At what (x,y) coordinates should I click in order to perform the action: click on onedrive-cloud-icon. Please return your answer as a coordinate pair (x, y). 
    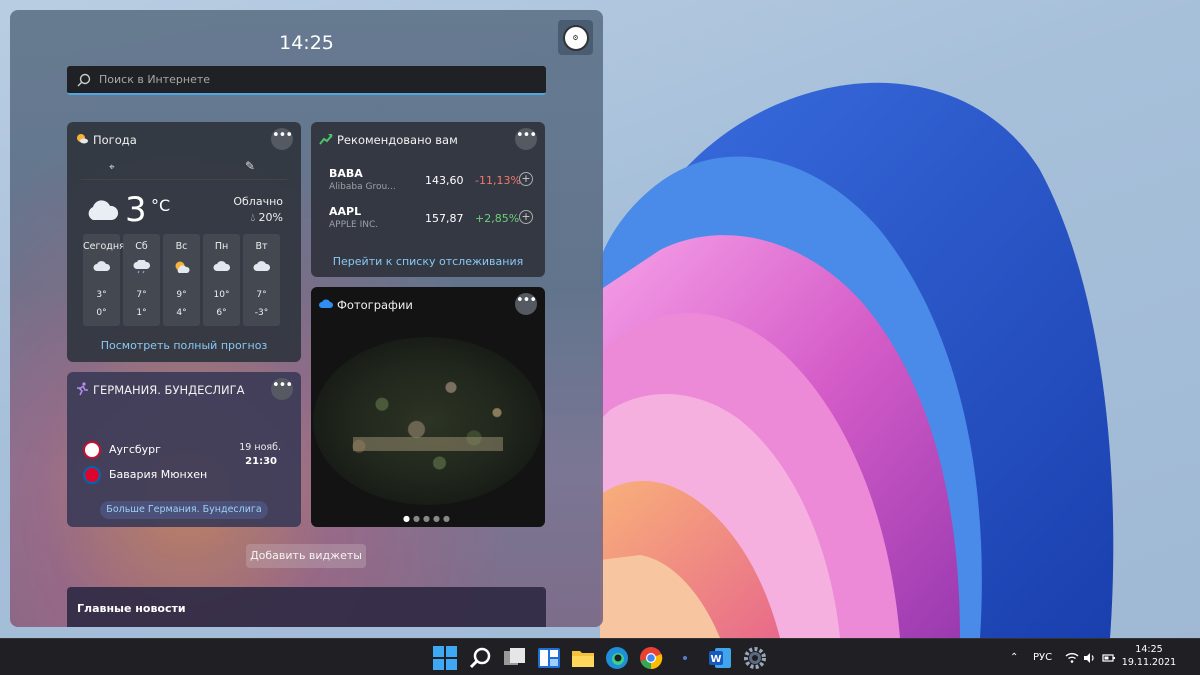
    Looking at the image, I should click on (326, 303).